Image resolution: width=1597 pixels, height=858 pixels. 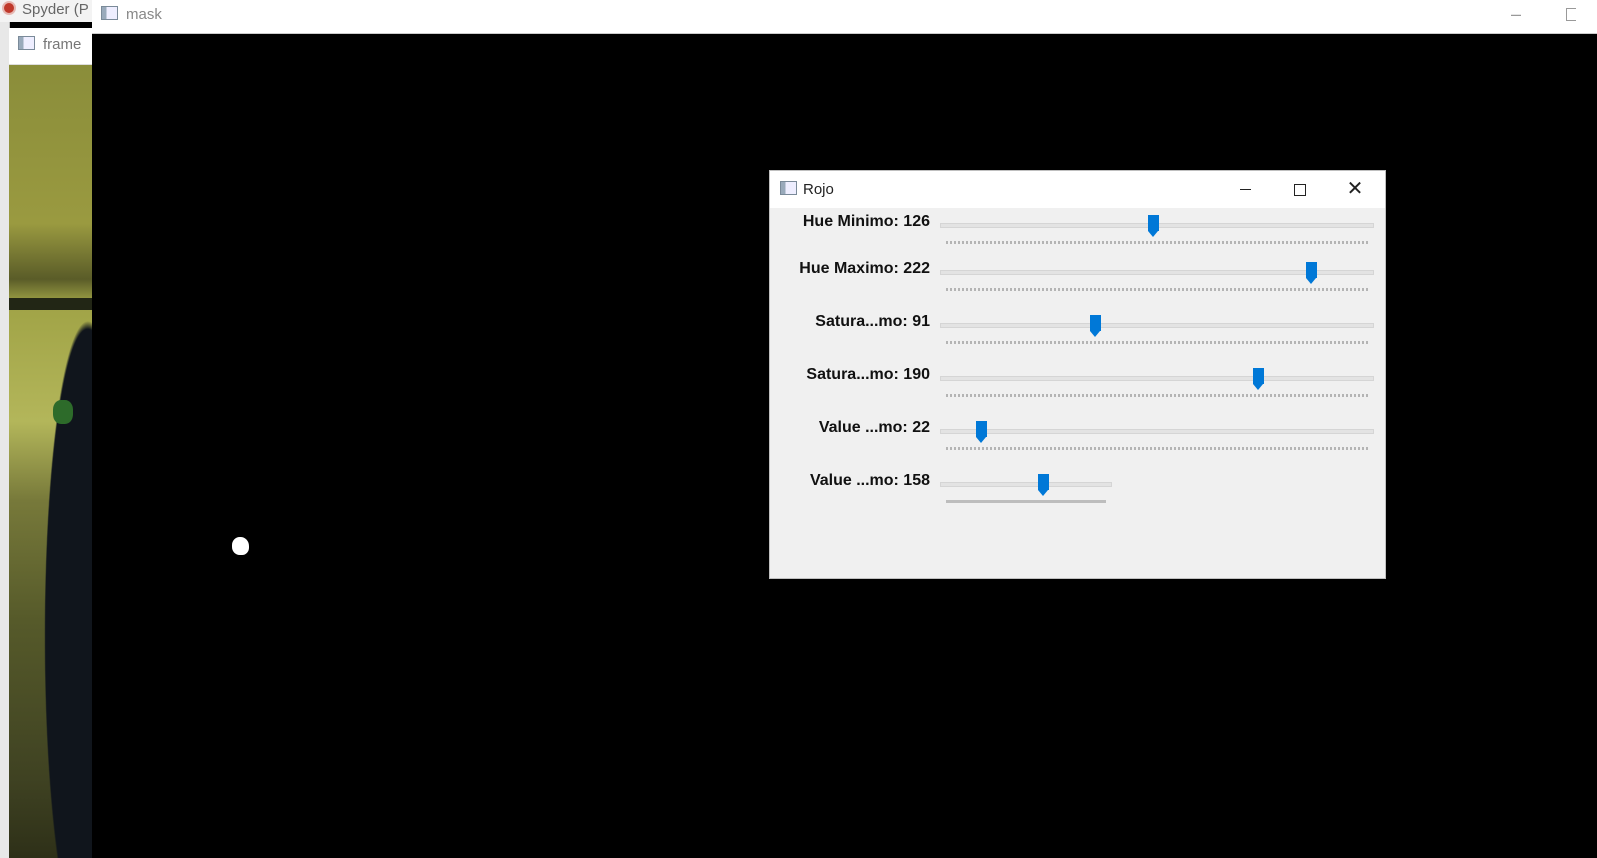 What do you see at coordinates (63, 412) in the screenshot?
I see `frame-plant` at bounding box center [63, 412].